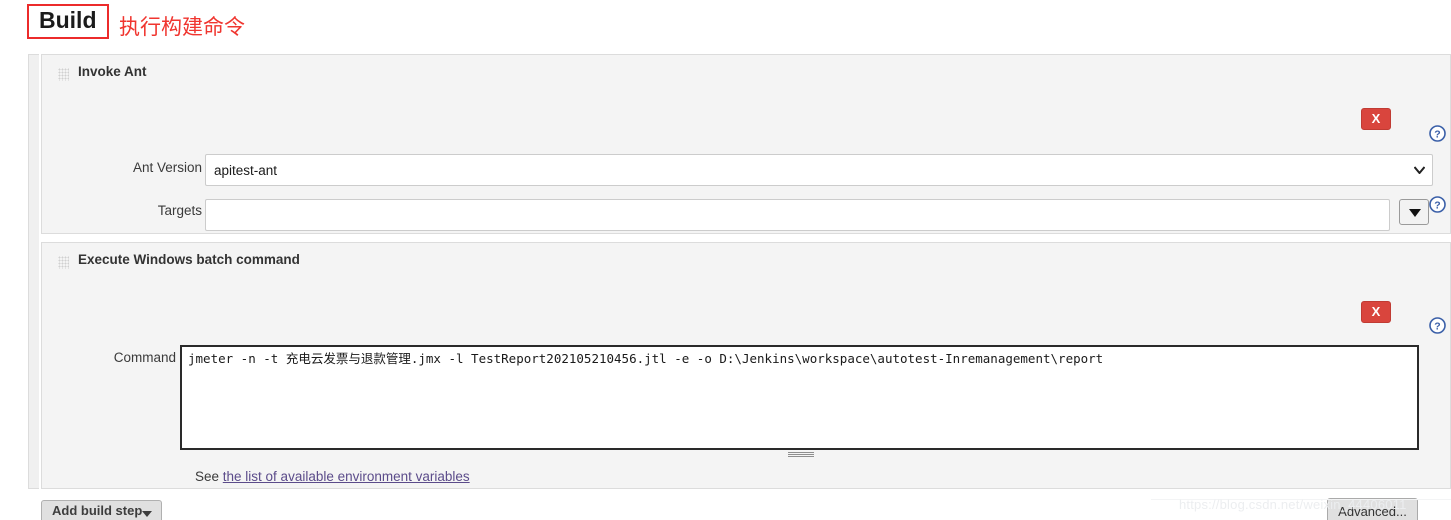 The height and width of the screenshot is (520, 1451). Describe the element at coordinates (819, 170) in the screenshot. I see `ant-version-select: apitest-ant` at that location.